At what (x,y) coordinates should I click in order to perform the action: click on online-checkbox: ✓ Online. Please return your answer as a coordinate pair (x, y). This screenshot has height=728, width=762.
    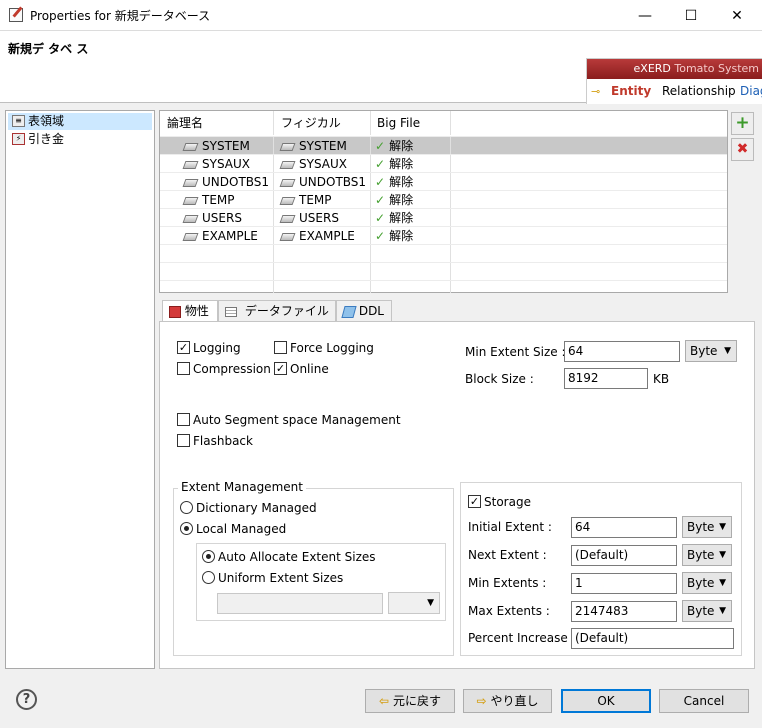
    Looking at the image, I should click on (301, 369).